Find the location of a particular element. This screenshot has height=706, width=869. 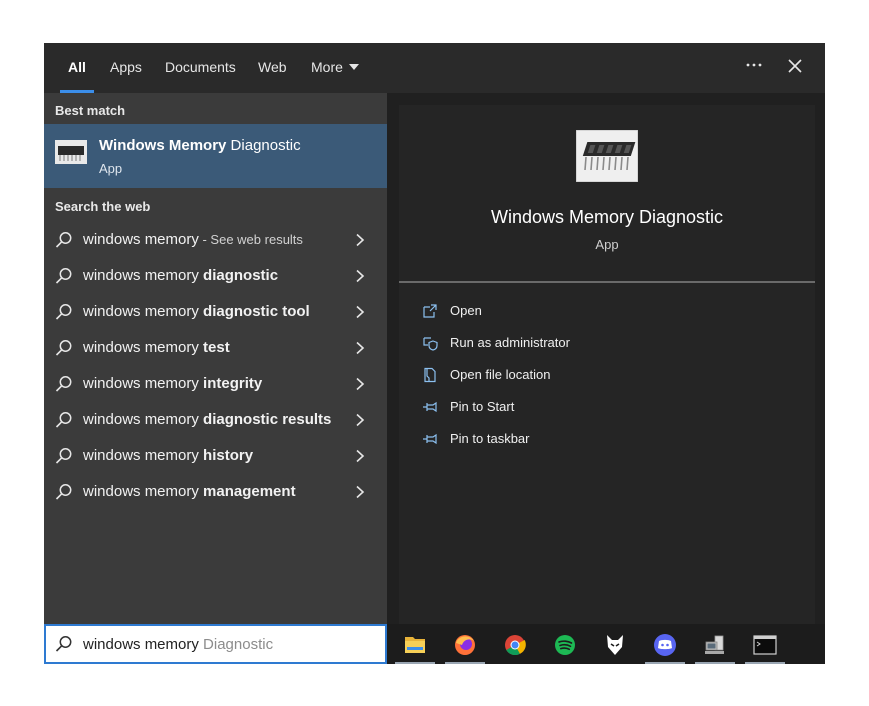

tab-apps: Apps is located at coordinates (126, 68).